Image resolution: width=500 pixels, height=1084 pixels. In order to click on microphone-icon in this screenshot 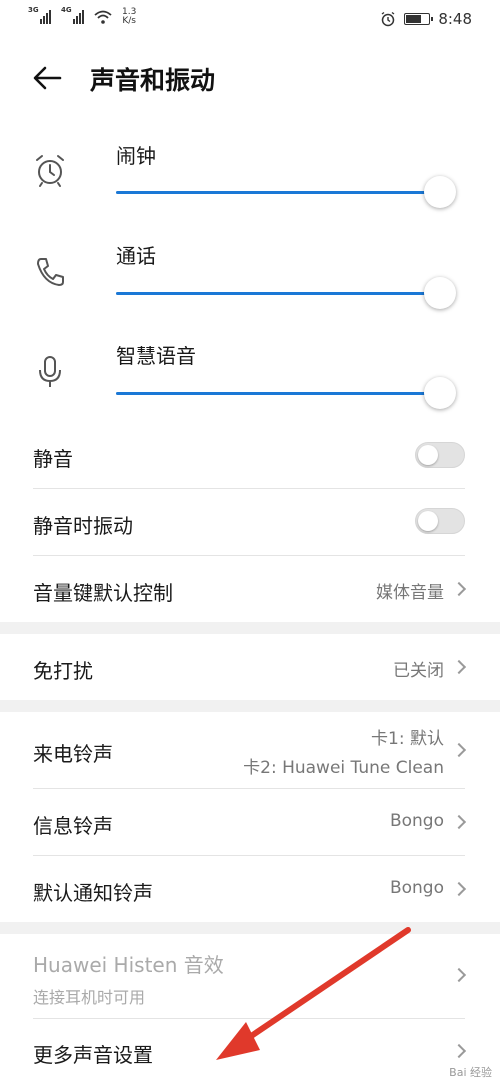, I will do `click(50, 371)`.